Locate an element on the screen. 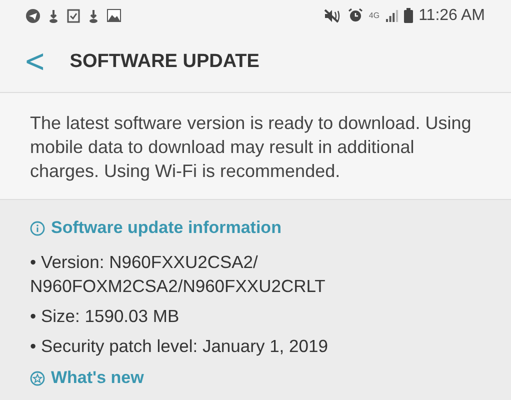 This screenshot has width=511, height=400. info-item: • Version: N960FXXU2CSA2/ N960FOXM2CSA2/N960FXXU2CRLT is located at coordinates (178, 274).